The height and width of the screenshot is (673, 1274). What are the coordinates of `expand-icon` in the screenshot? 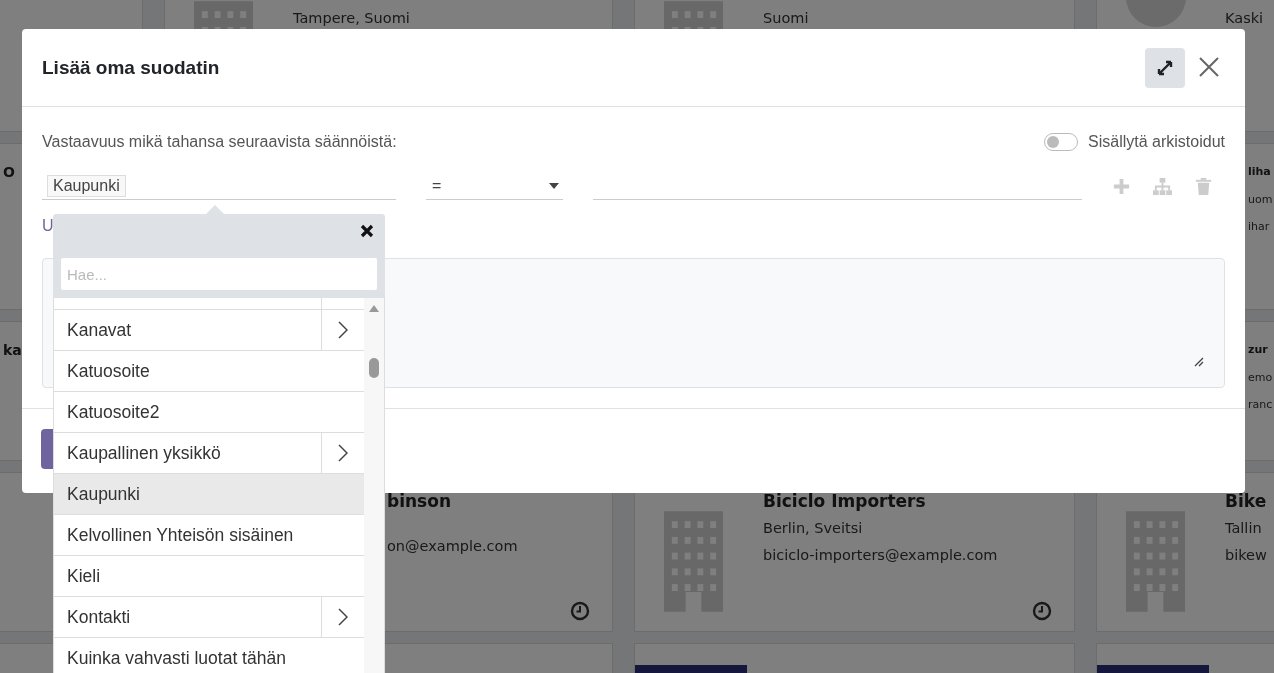 It's located at (1165, 67).